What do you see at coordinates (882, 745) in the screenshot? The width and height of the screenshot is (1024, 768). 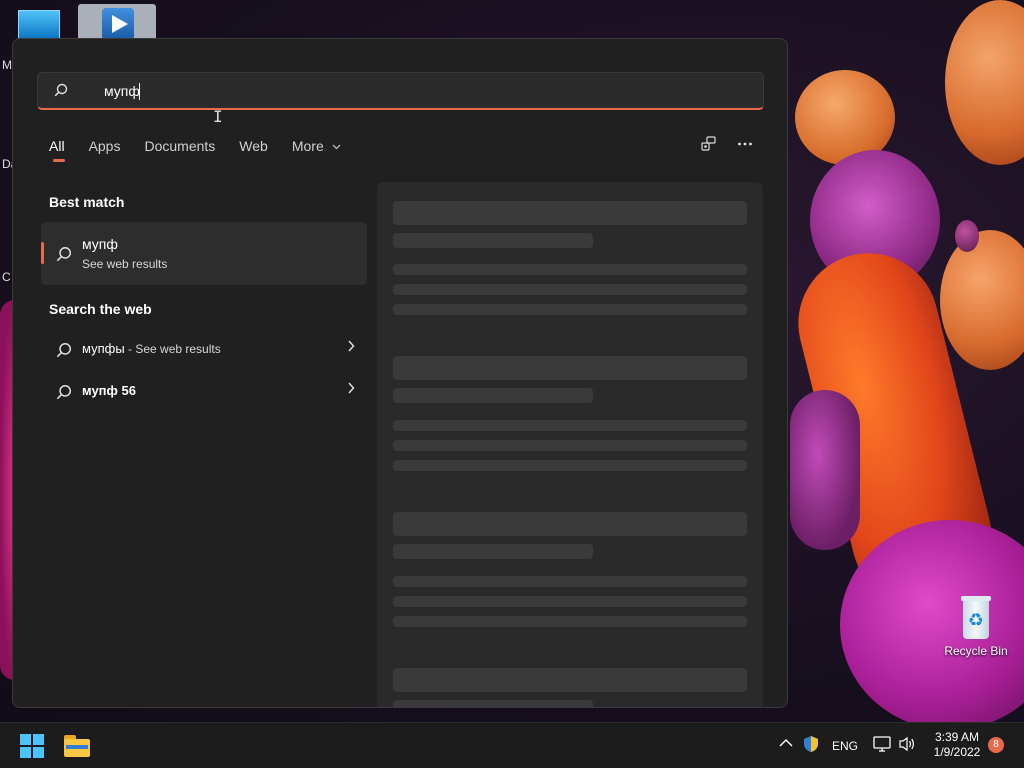 I see `network-icon` at bounding box center [882, 745].